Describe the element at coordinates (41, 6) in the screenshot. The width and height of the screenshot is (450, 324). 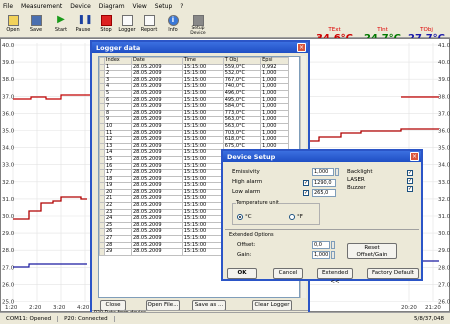
I see `menu-measurement: Measurement` at that location.